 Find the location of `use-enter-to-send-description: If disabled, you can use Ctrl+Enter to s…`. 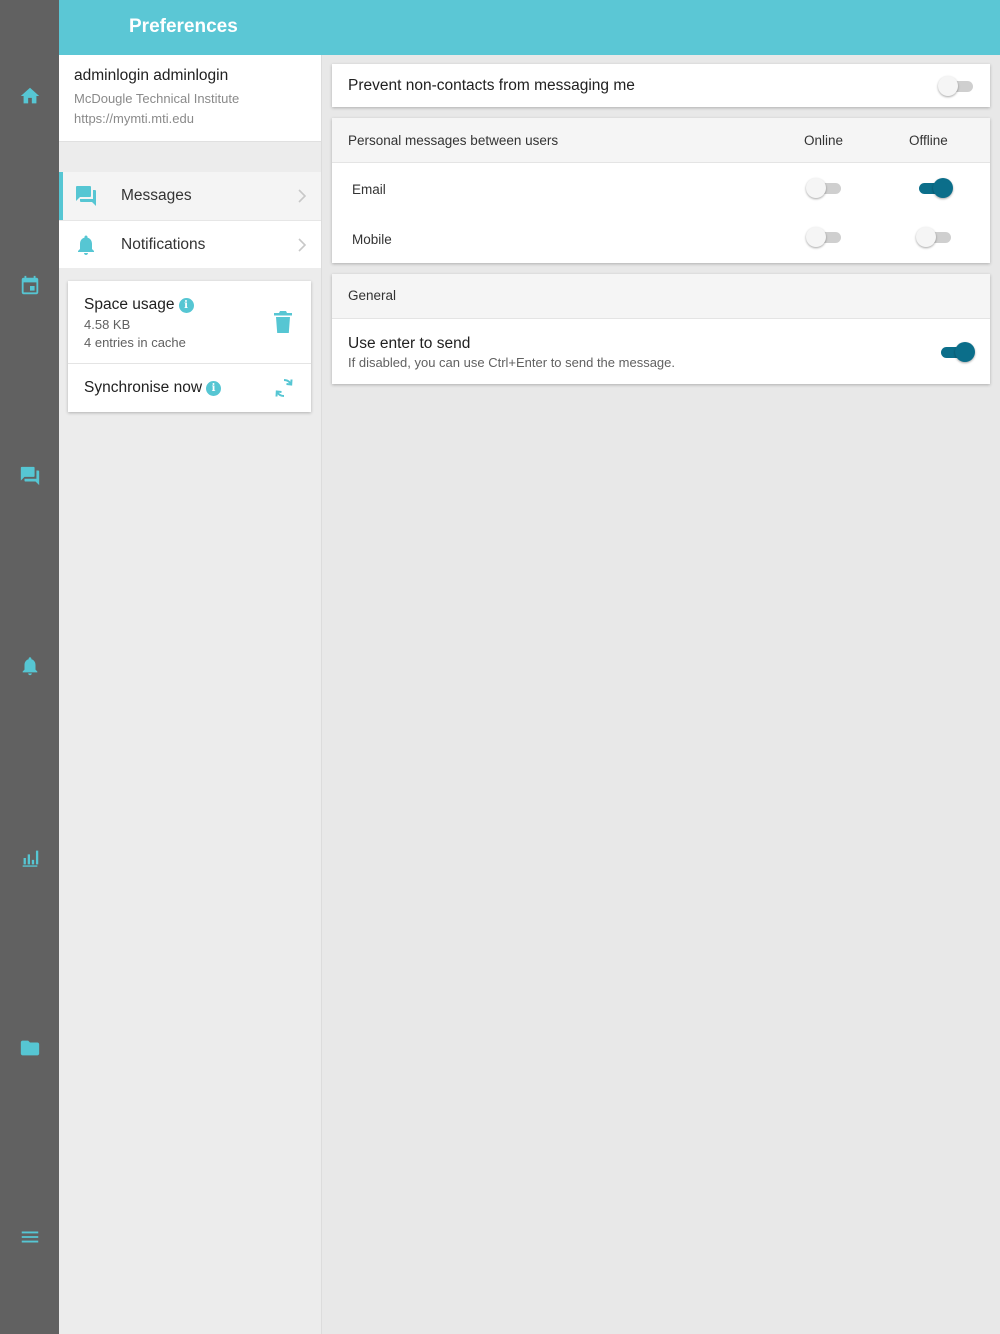

use-enter-to-send-description: If disabled, you can use Ctrl+Enter to s… is located at coordinates (511, 362).